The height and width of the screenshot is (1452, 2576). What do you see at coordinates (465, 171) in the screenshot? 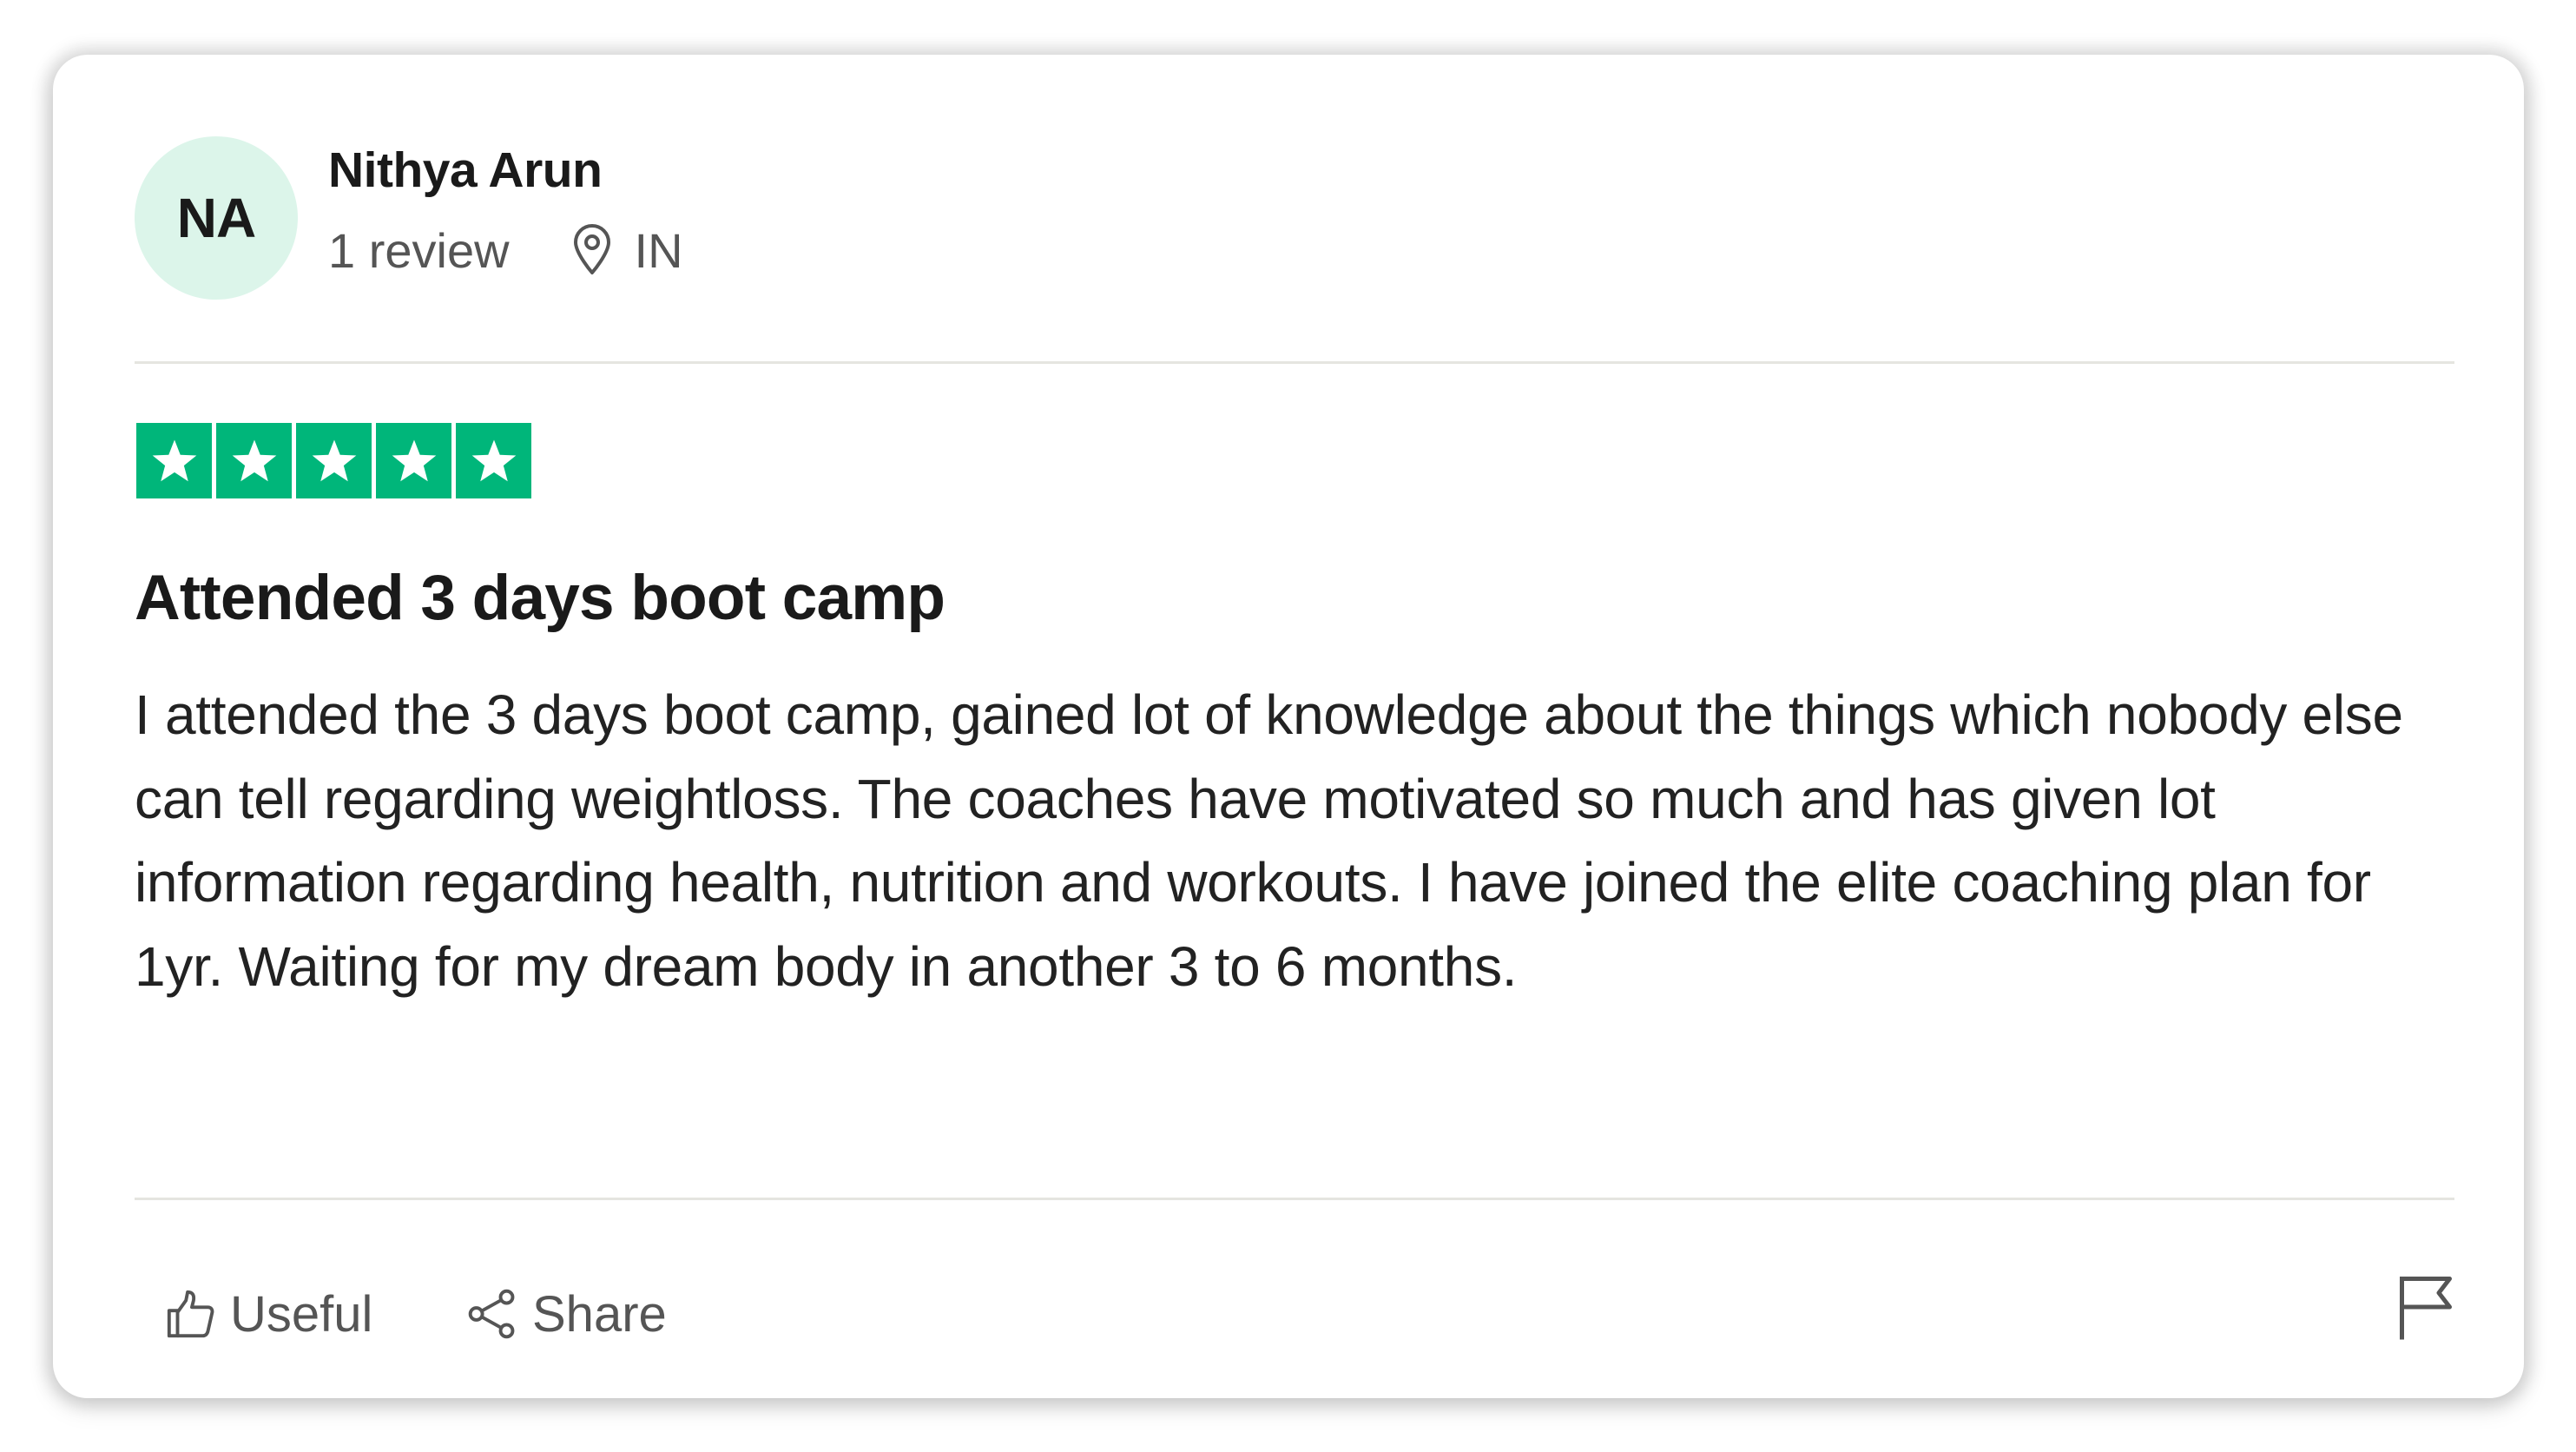
I see `reviewer-name: Nithya Arun` at bounding box center [465, 171].